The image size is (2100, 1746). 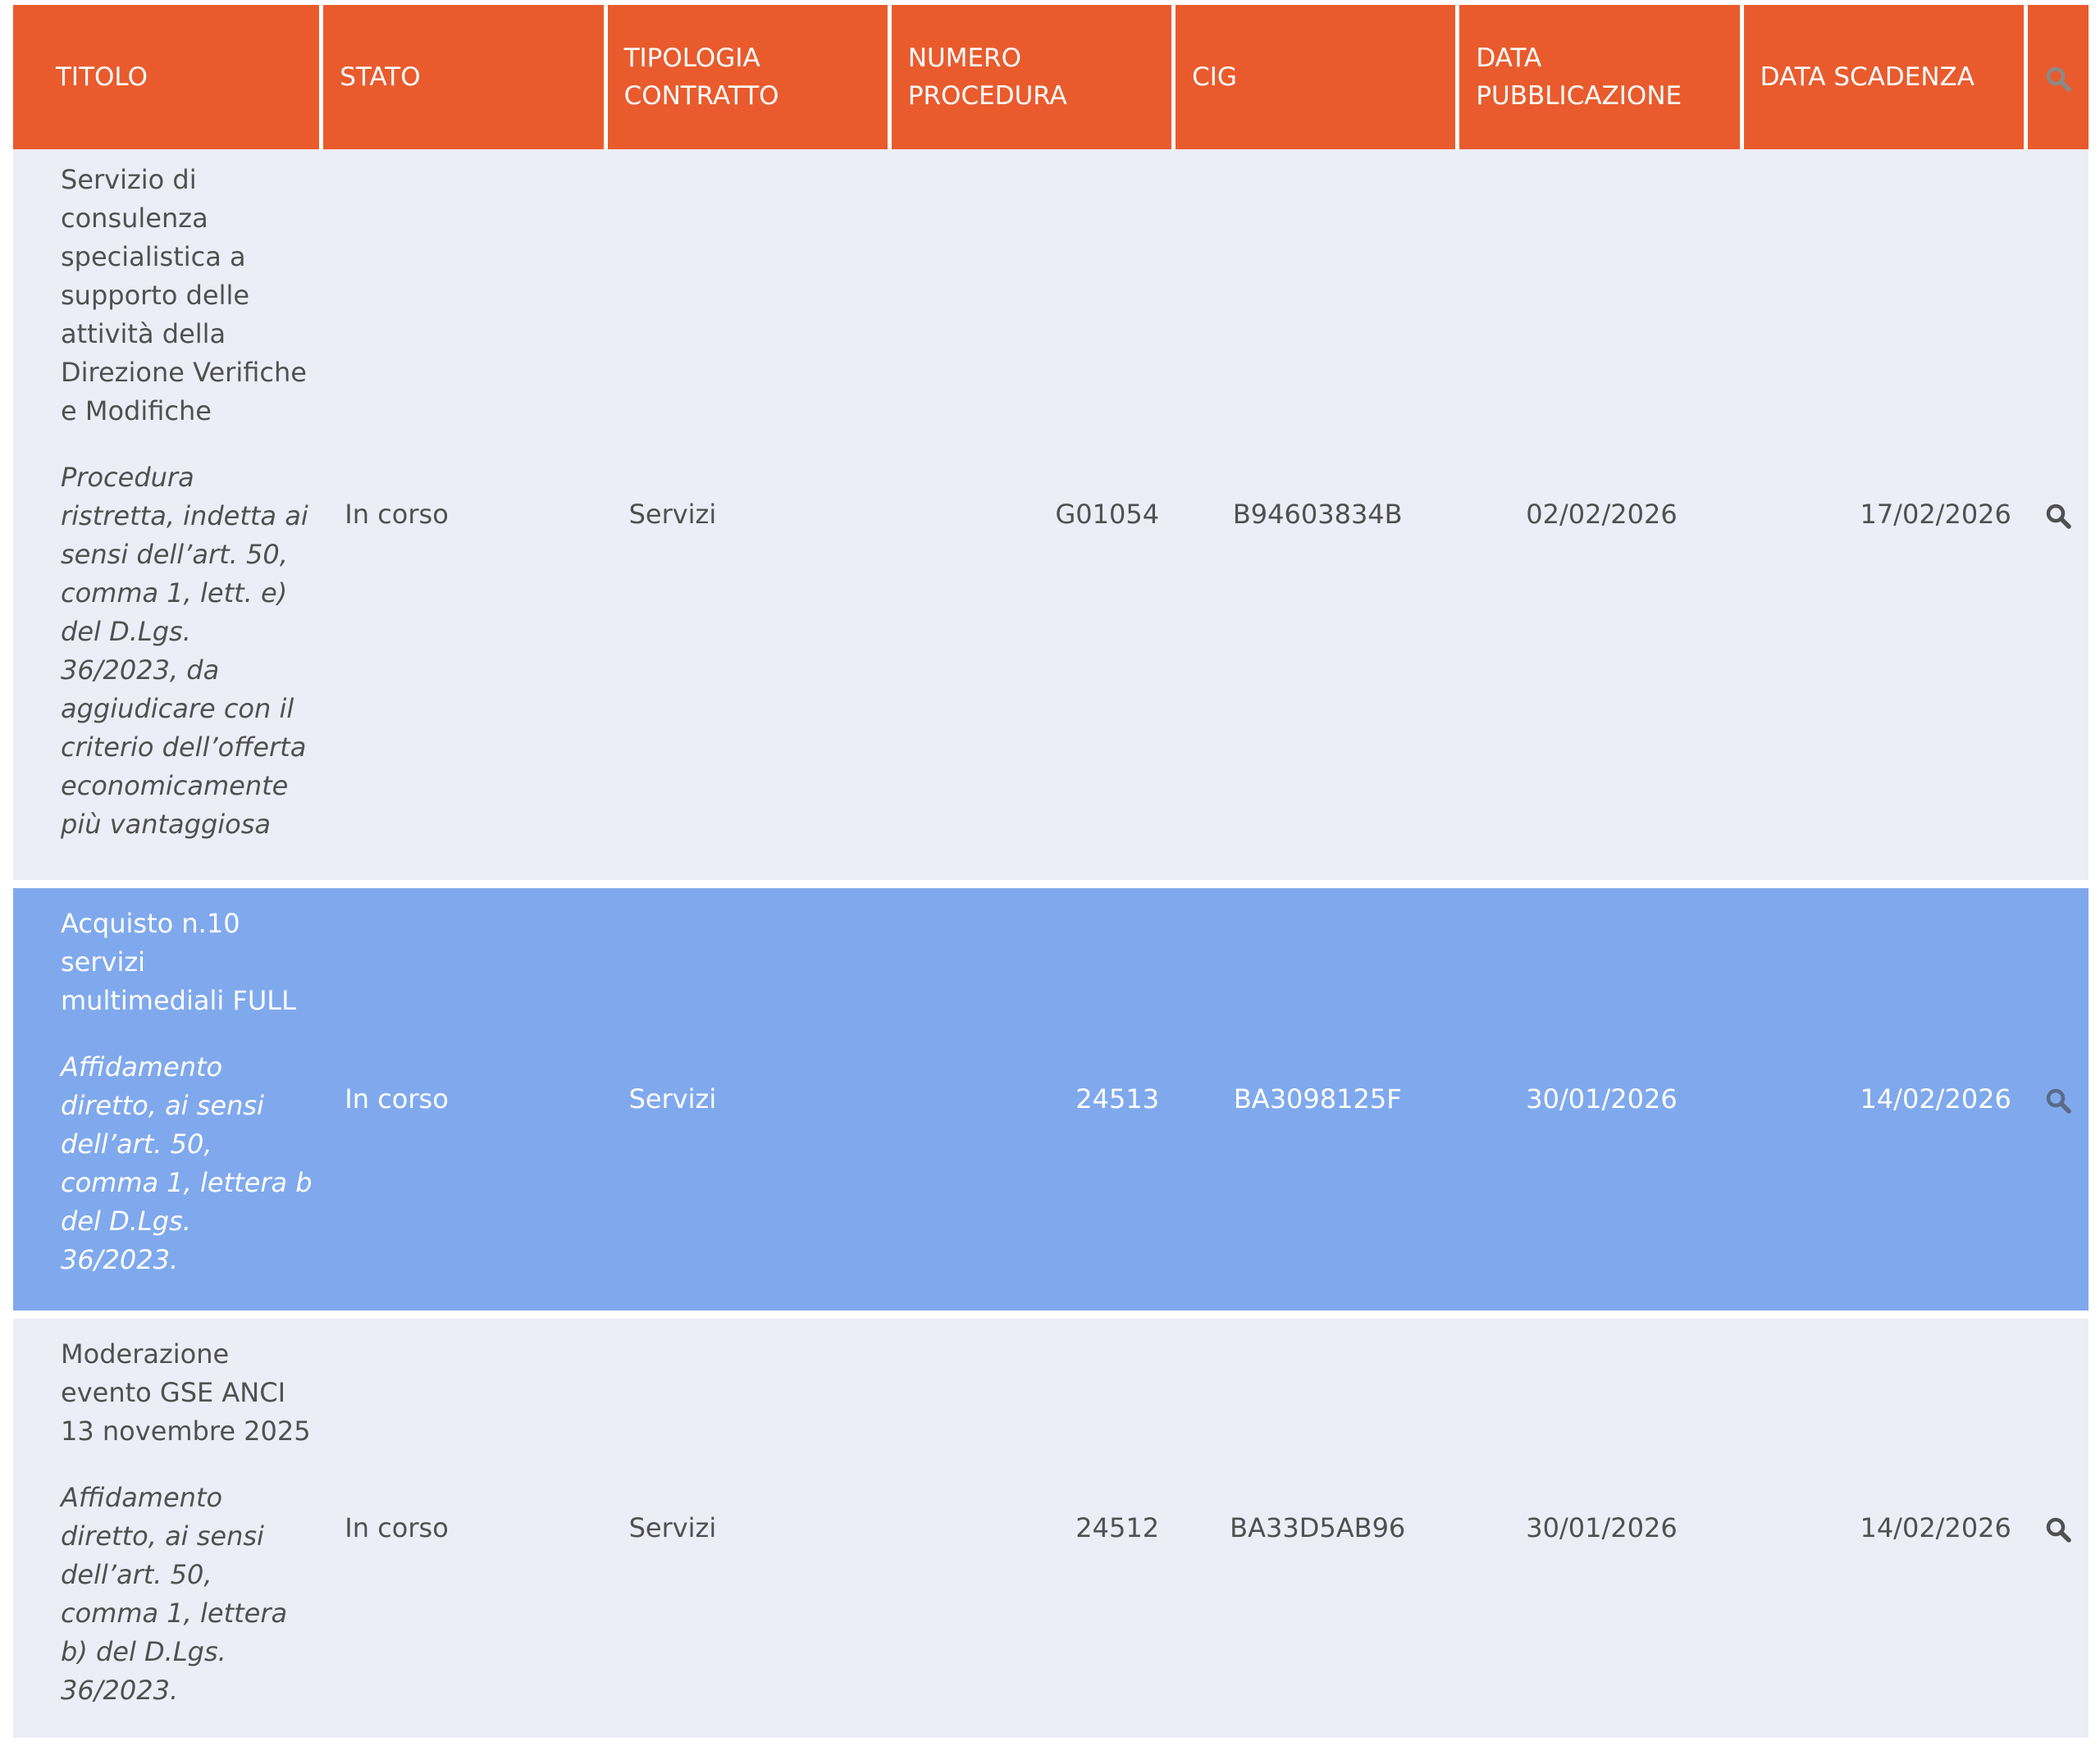 I want to click on column-header-stato: STATO, so click(x=465, y=77).